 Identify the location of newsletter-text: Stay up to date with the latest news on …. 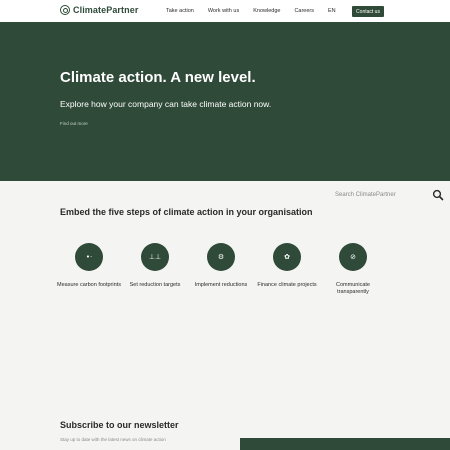
(113, 439).